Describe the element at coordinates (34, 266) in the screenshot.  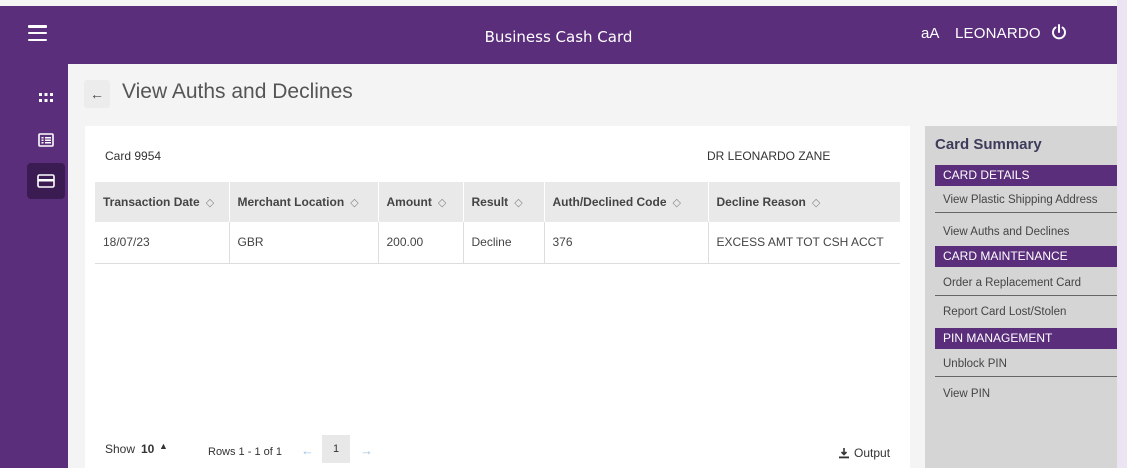
I see `left-rail` at that location.